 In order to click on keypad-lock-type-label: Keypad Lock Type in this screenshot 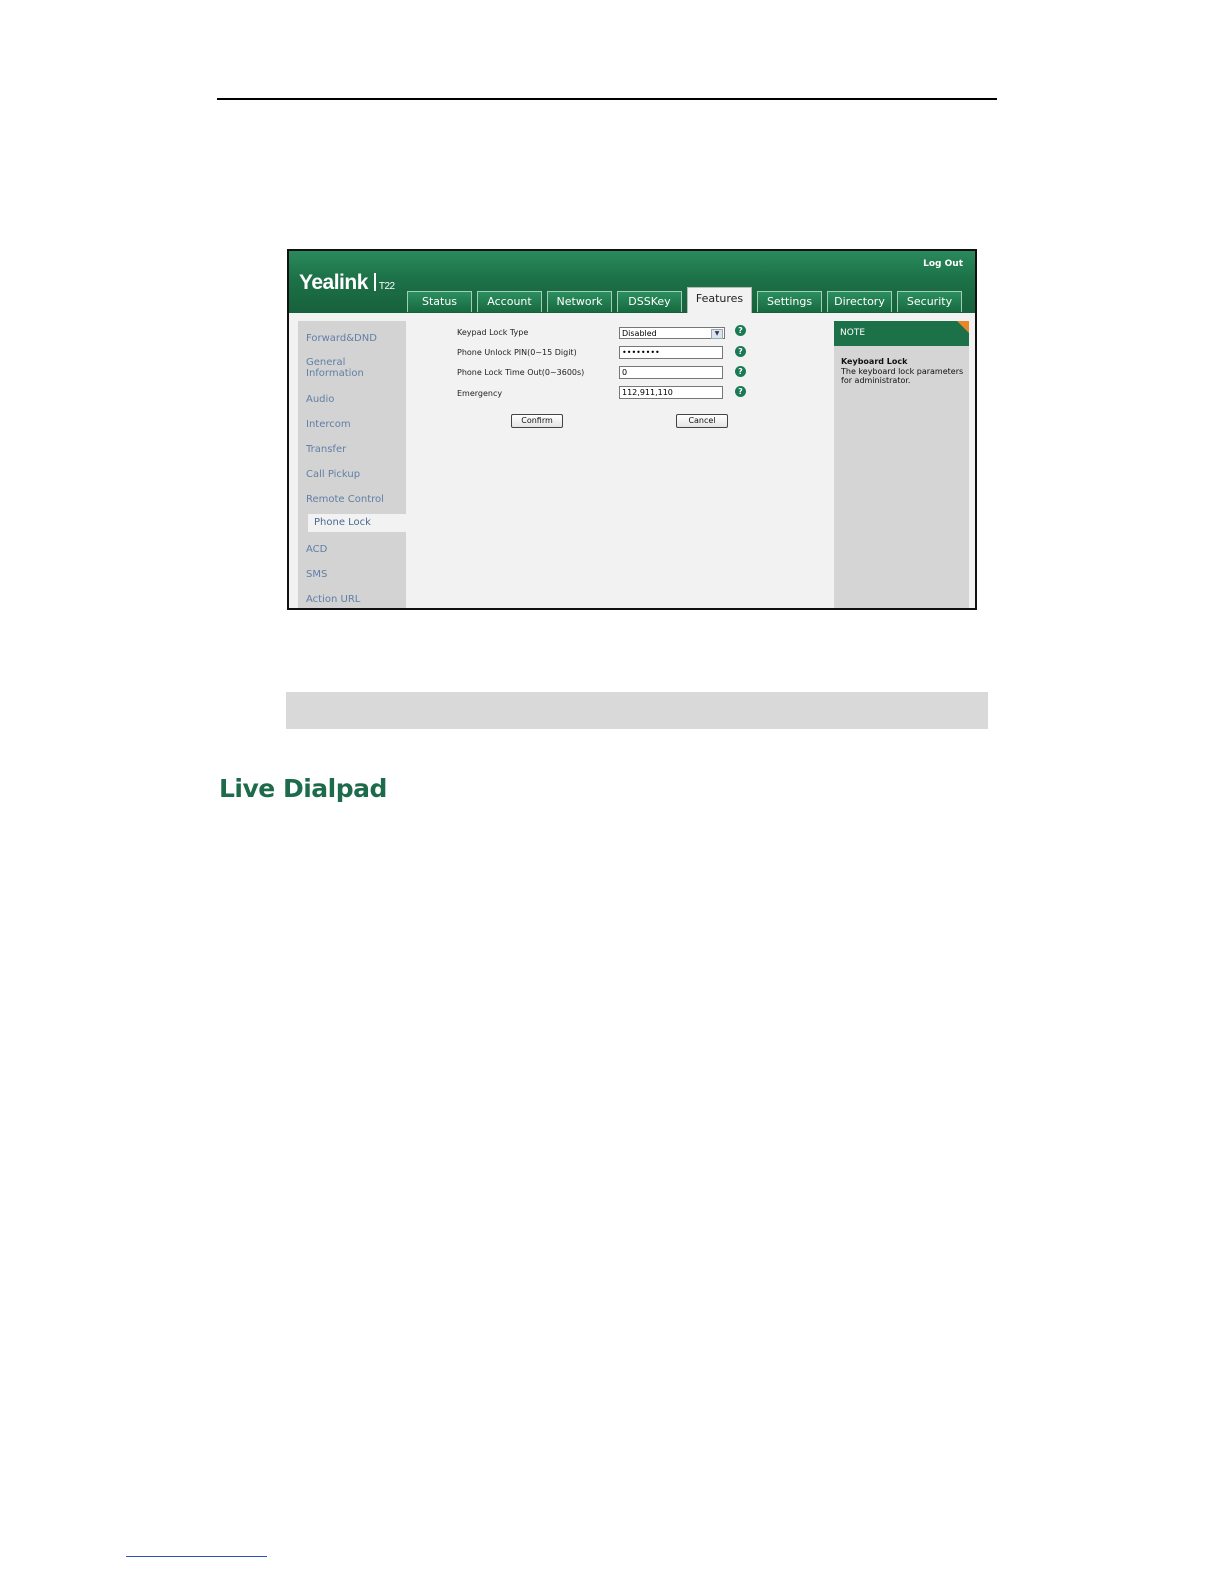, I will do `click(493, 332)`.